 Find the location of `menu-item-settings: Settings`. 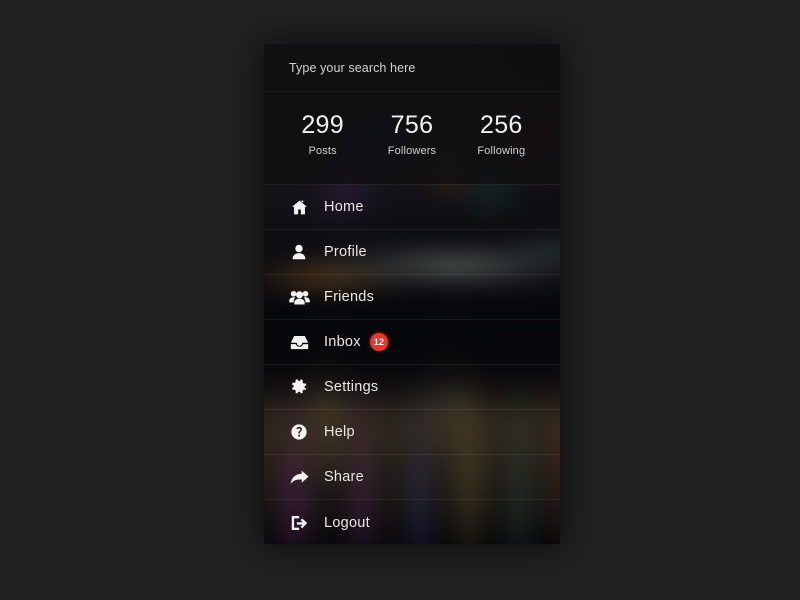

menu-item-settings: Settings is located at coordinates (412, 387).